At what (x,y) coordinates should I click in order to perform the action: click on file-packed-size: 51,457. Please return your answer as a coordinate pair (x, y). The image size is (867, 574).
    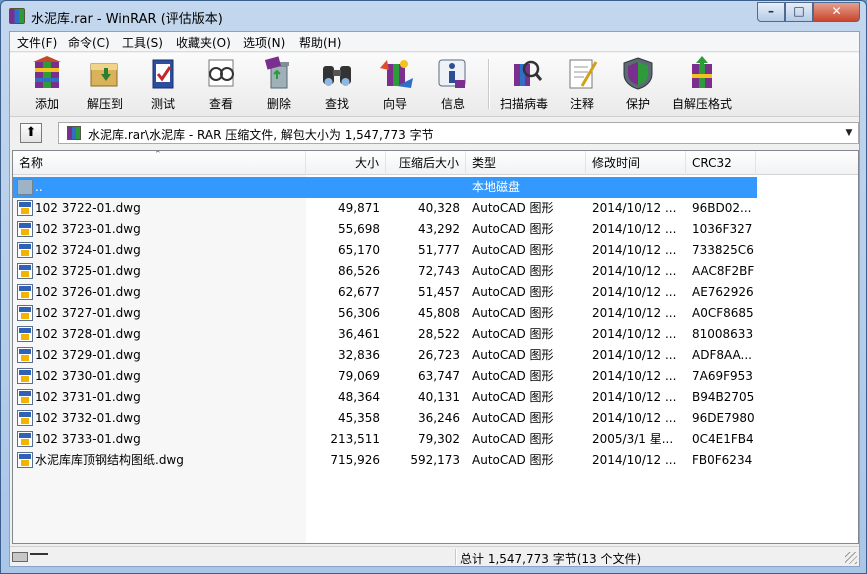
    Looking at the image, I should click on (439, 292).